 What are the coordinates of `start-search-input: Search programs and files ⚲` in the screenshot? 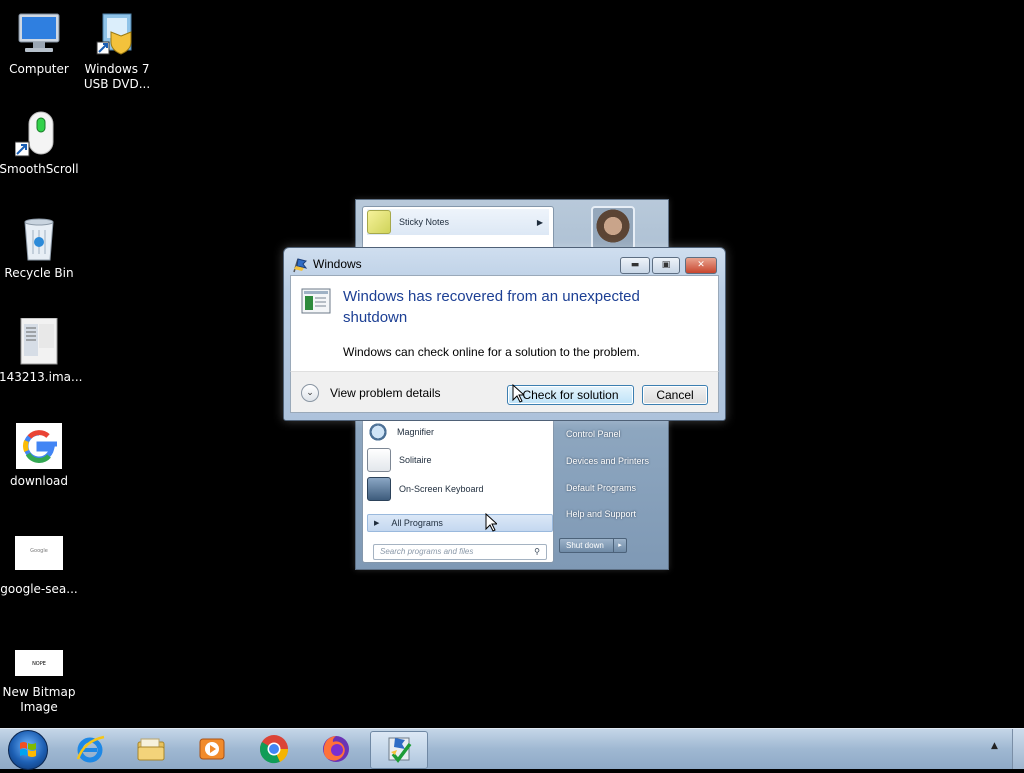 It's located at (460, 552).